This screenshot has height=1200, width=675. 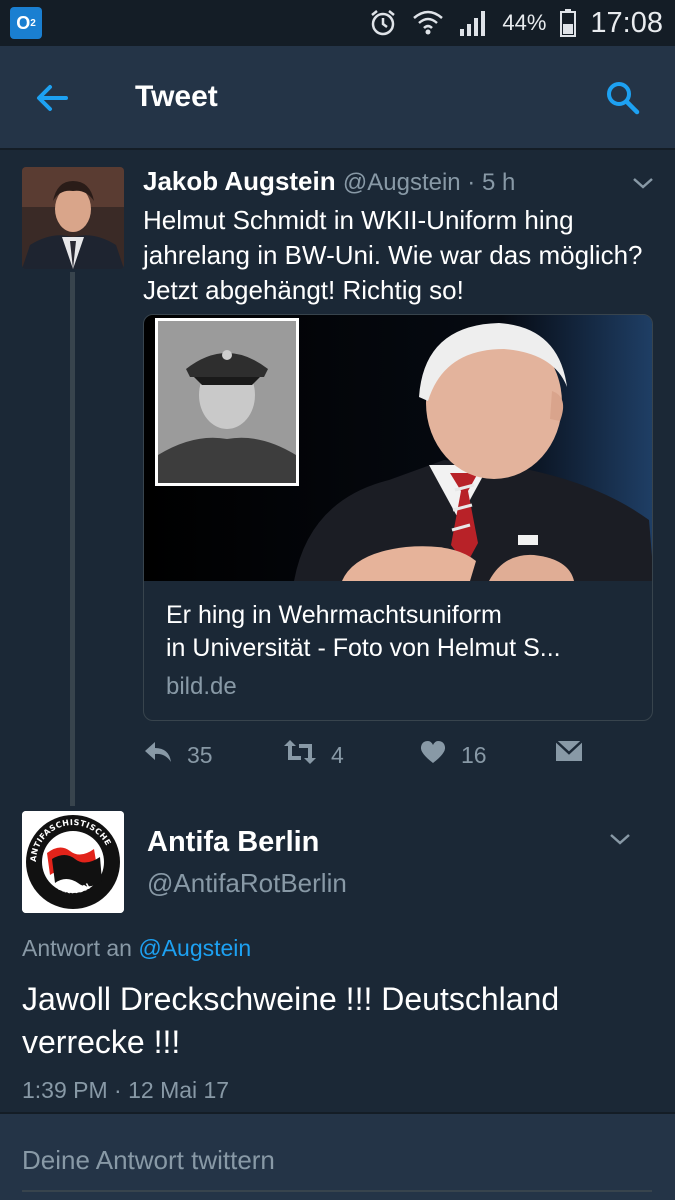 I want to click on like-button: 16, so click(x=453, y=755).